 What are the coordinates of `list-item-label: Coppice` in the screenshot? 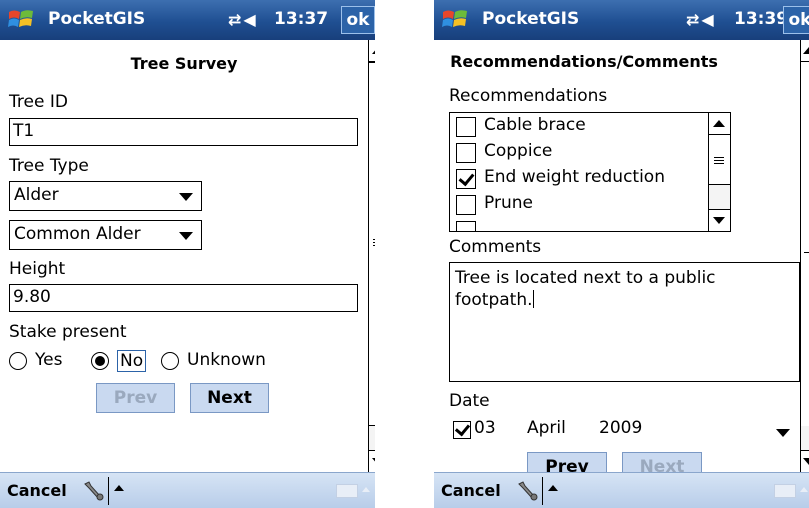 It's located at (518, 151).